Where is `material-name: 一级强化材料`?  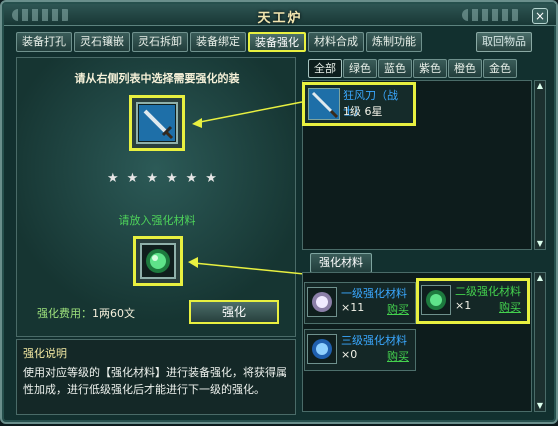
material-name: 一级强化材料 is located at coordinates (374, 293).